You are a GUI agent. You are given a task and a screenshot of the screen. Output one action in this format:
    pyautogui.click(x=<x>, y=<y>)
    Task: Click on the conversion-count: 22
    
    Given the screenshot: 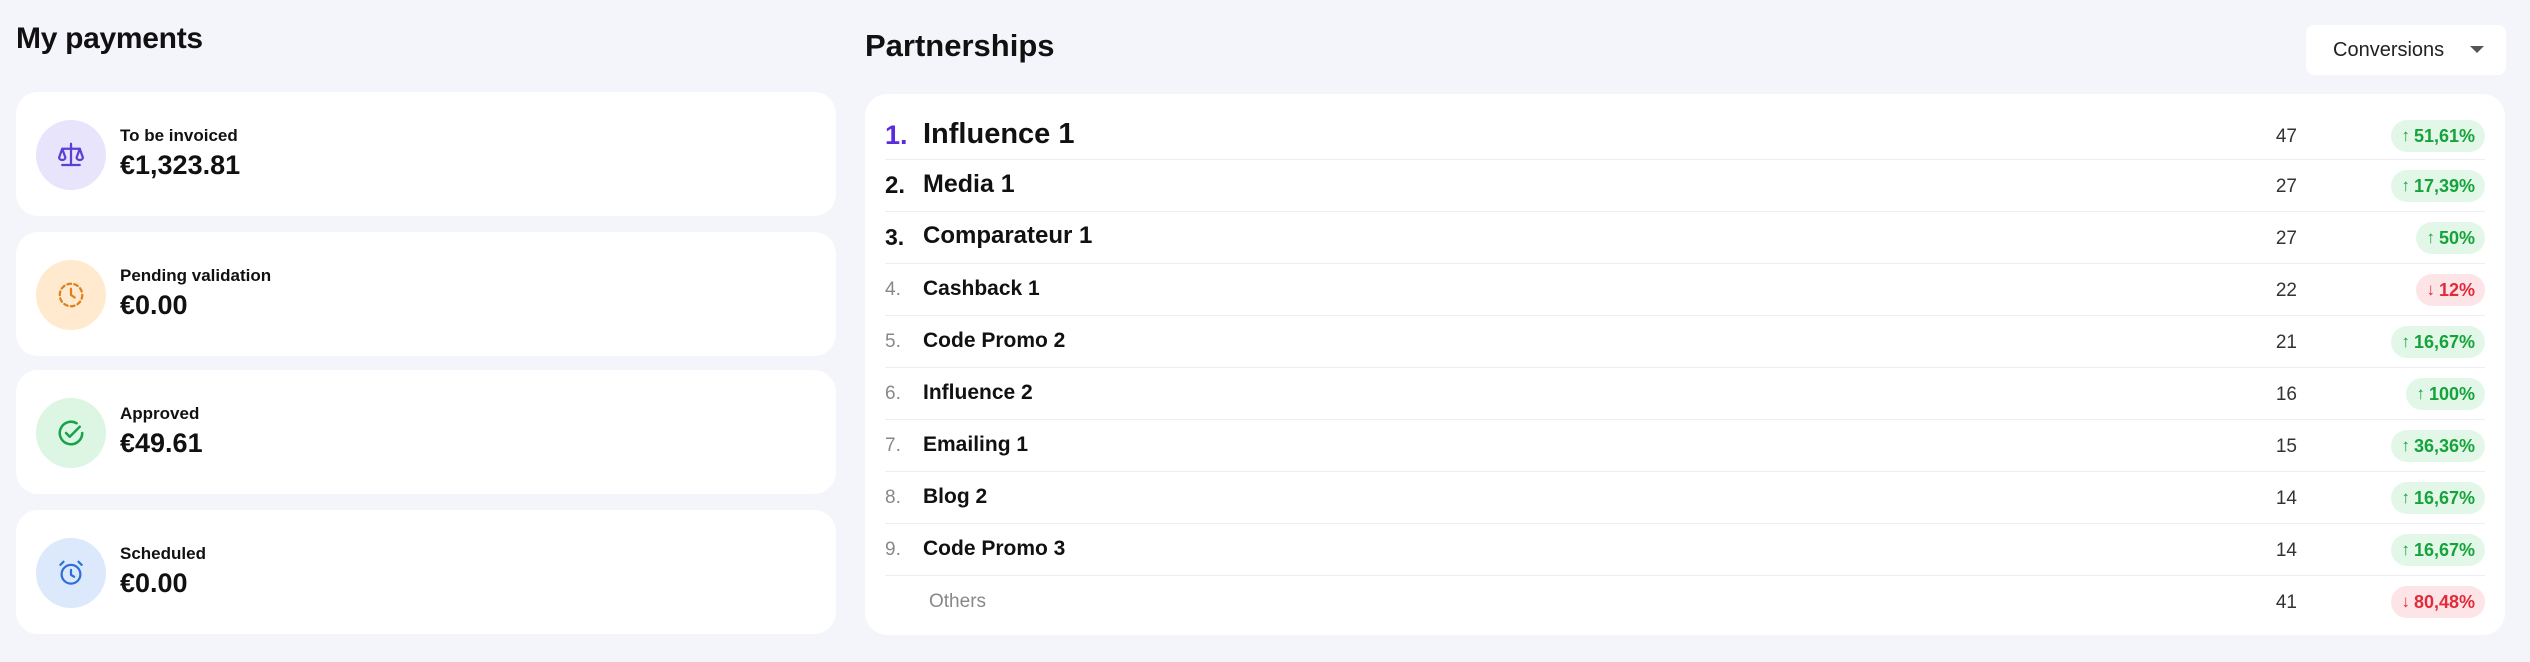 What is the action you would take?
    pyautogui.click(x=2286, y=290)
    